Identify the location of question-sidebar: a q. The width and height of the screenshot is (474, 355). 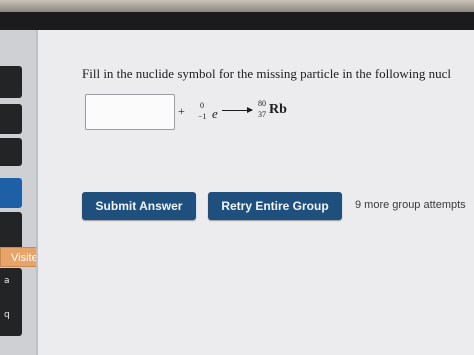
(18, 192).